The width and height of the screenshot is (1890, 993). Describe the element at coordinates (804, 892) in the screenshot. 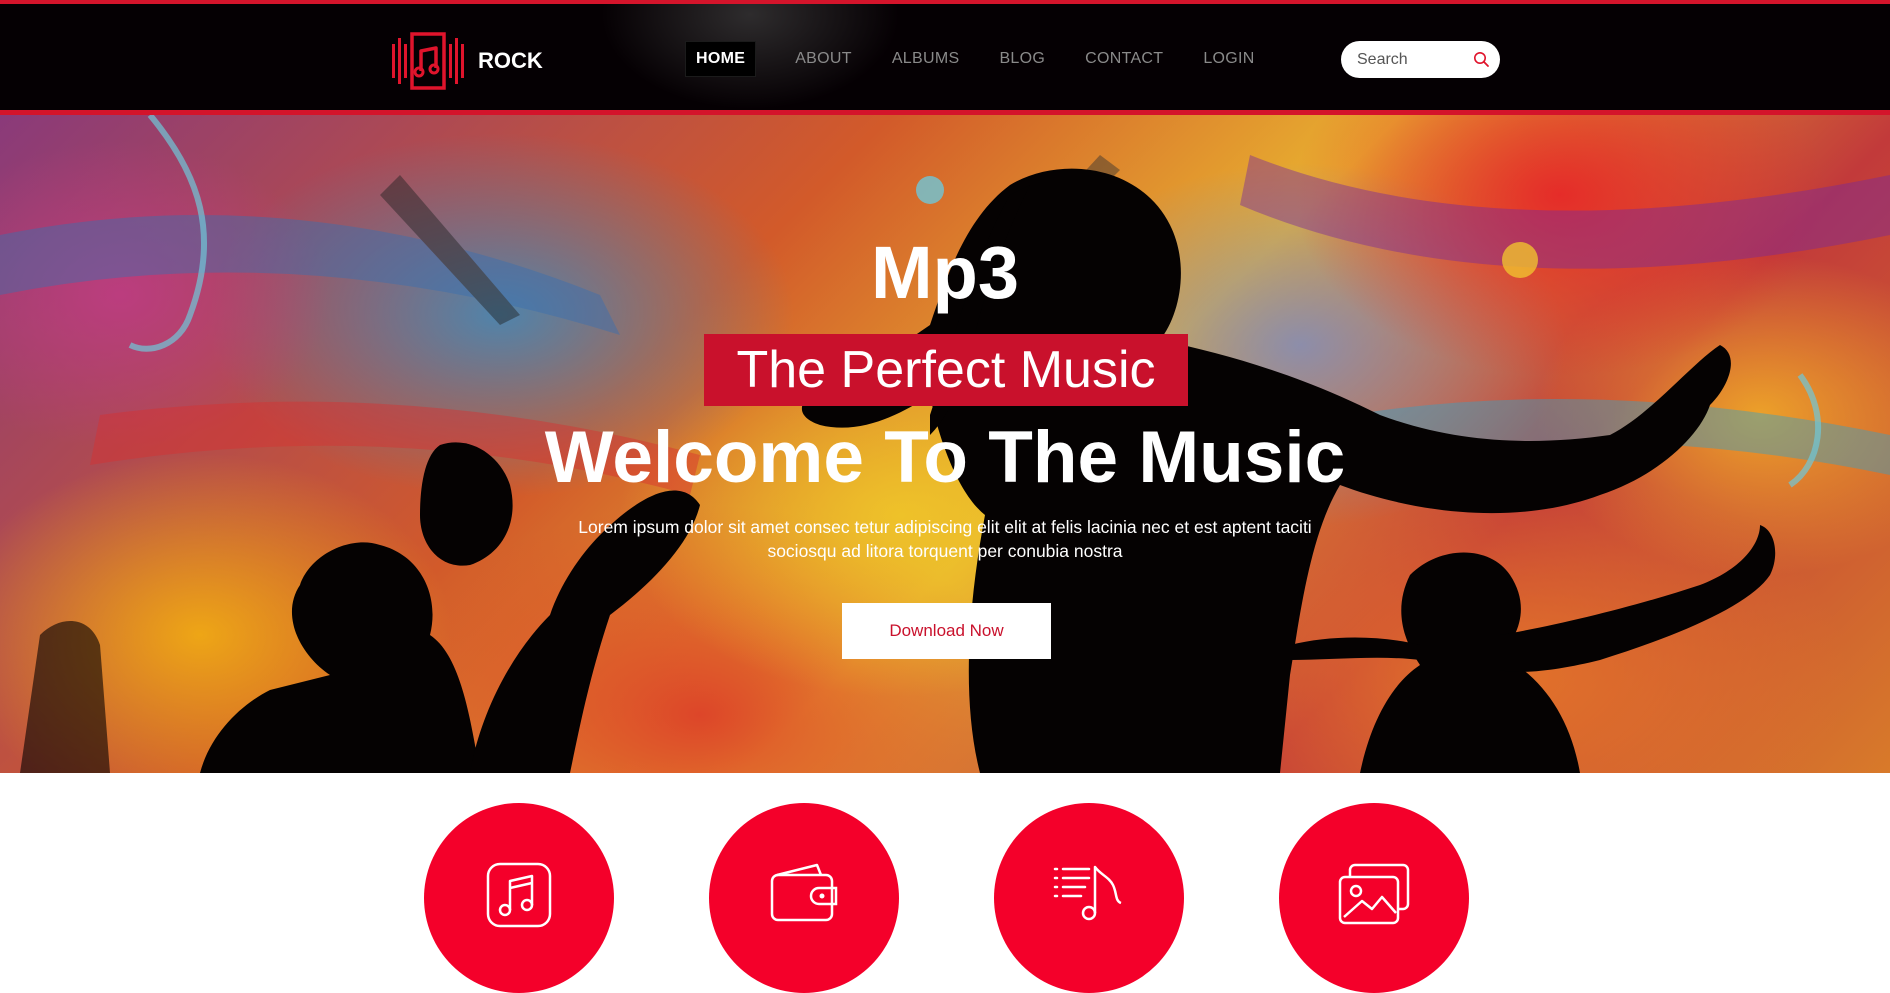

I see `wallet-icon` at that location.